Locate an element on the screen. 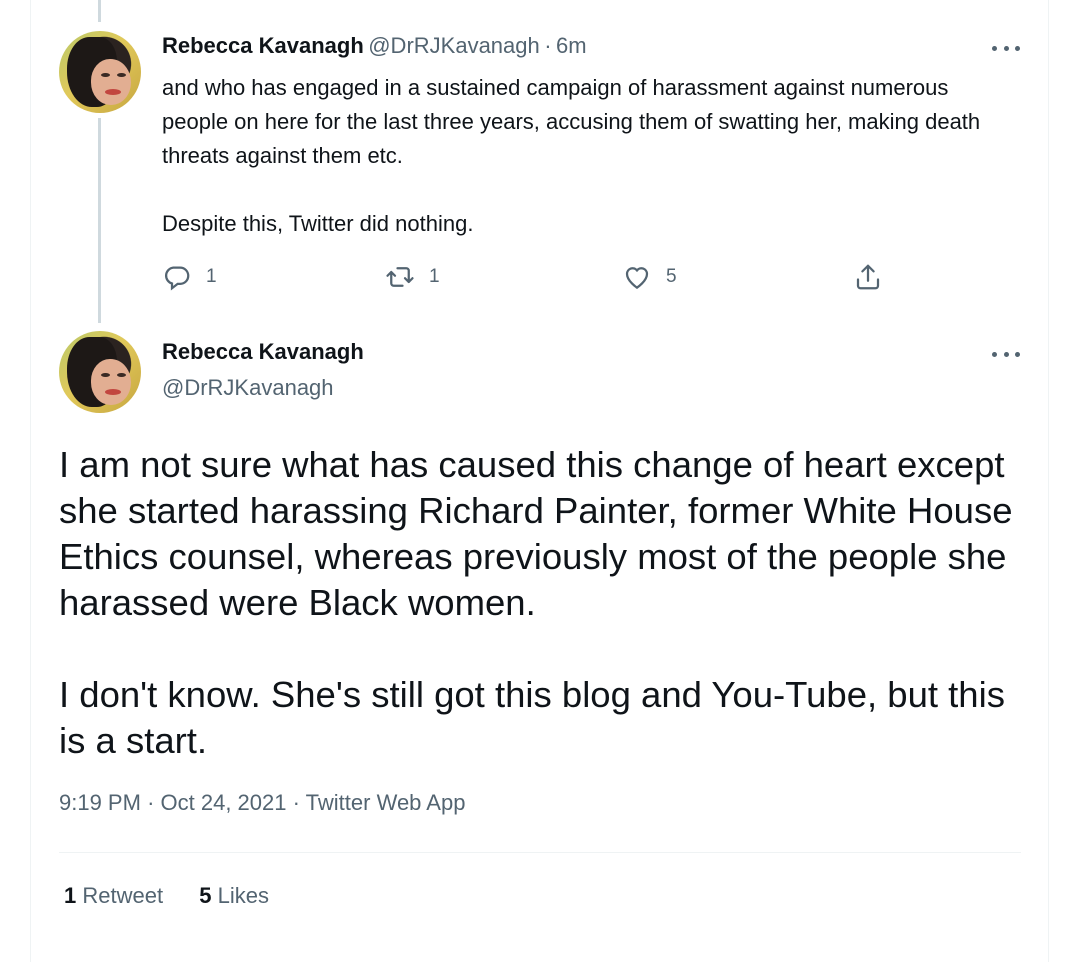 The width and height of the screenshot is (1086, 962). like-label: Likes is located at coordinates (243, 895).